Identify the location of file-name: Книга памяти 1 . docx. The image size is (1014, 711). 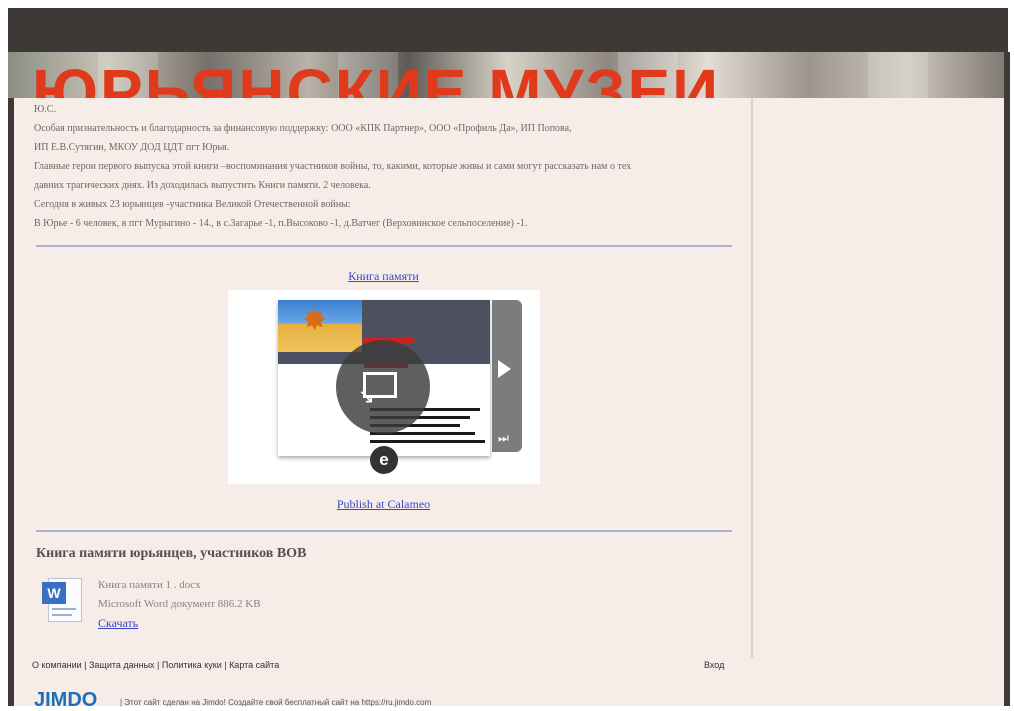
(149, 585).